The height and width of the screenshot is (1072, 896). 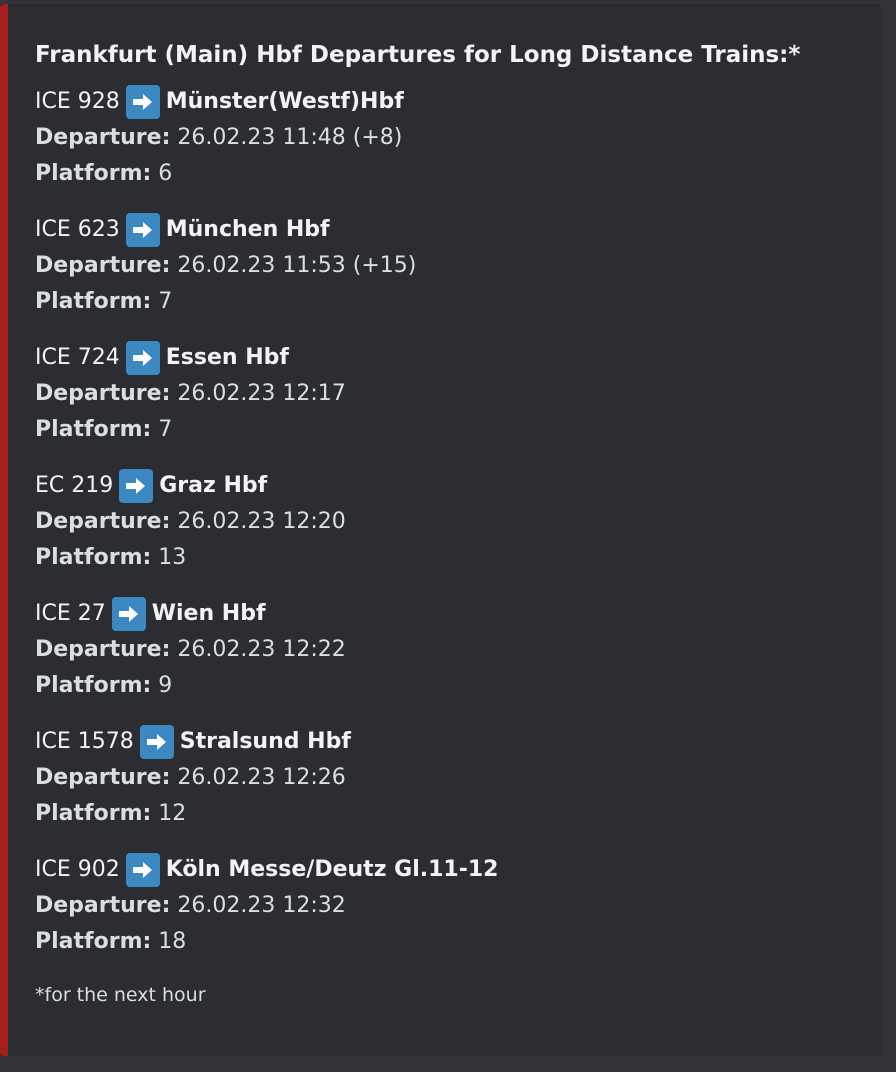 I want to click on train-destination: Münster(Westf)Hbf, so click(x=284, y=101).